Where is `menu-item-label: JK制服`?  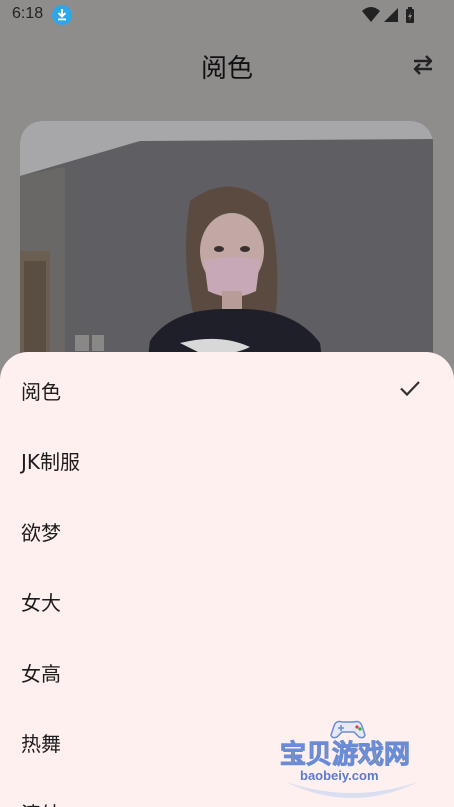 menu-item-label: JK制服 is located at coordinates (51, 462).